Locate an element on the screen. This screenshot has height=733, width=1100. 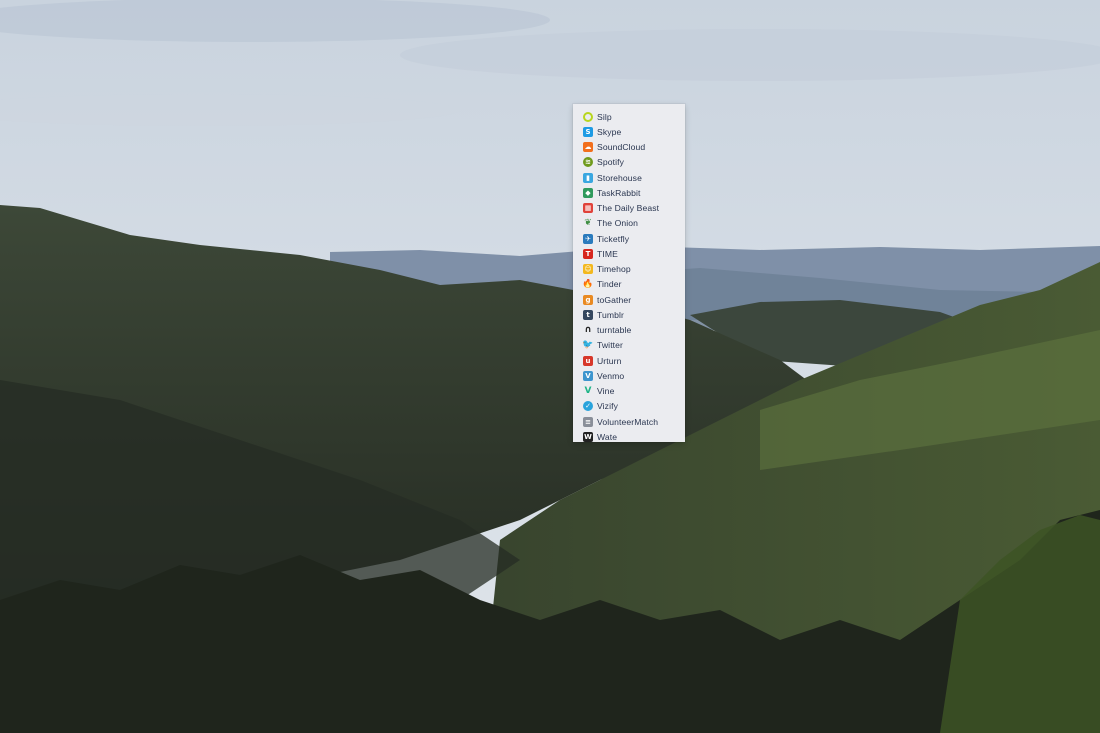
tumblr-icon: t is located at coordinates (588, 314).